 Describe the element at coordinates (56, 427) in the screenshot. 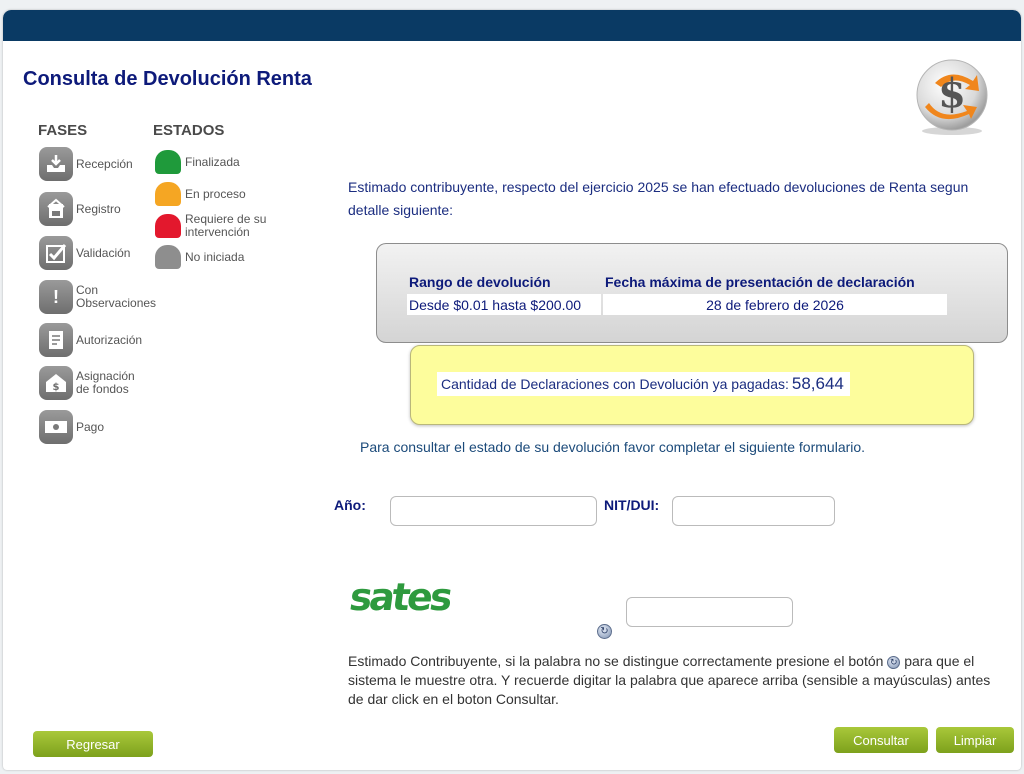

I see `banknote-icon` at that location.